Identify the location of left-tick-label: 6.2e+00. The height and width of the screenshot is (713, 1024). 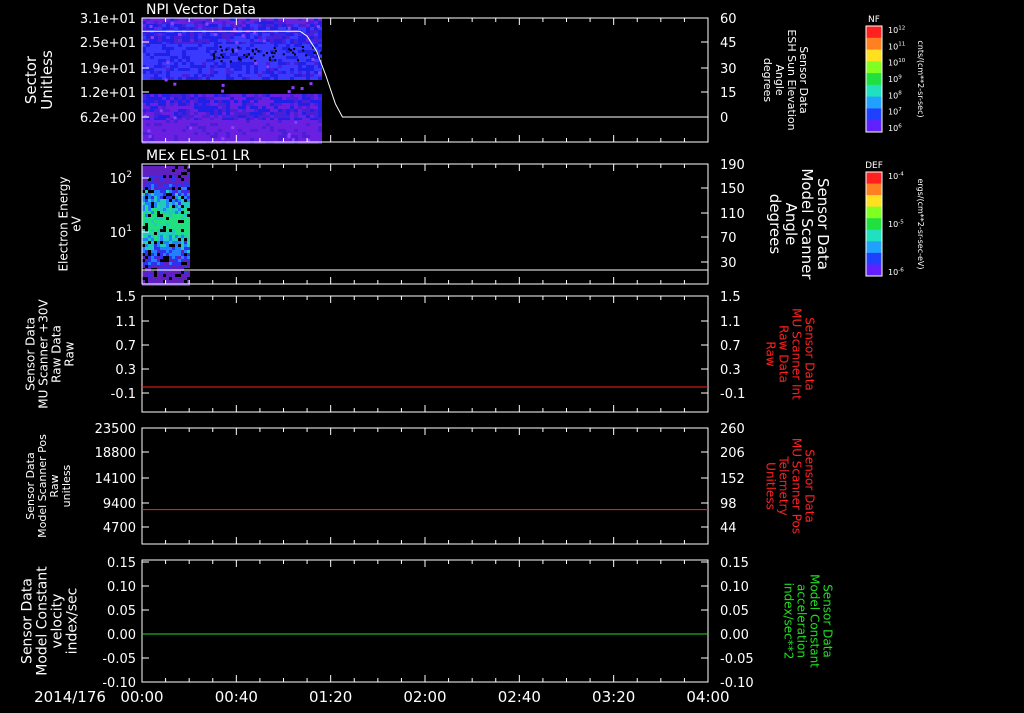
(108, 118).